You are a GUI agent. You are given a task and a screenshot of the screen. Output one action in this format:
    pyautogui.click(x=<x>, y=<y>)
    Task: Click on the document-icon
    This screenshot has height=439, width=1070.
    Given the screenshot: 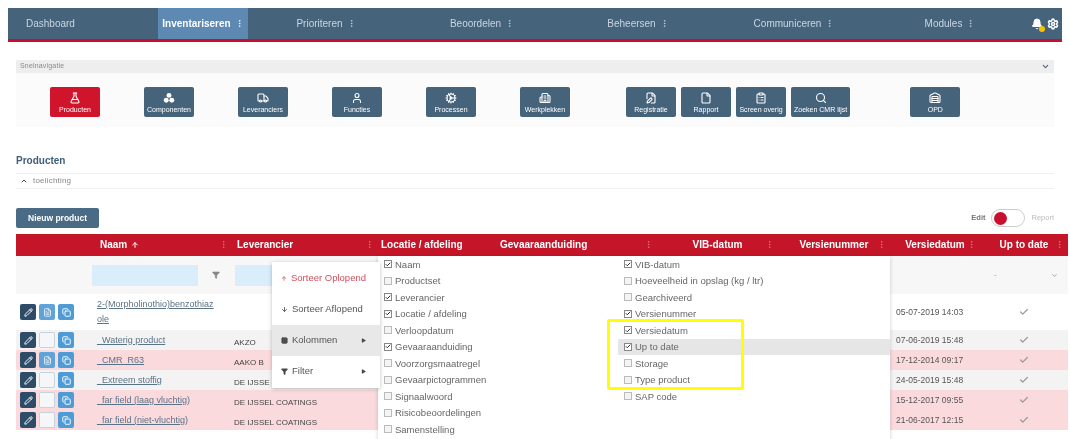 What is the action you would take?
    pyautogui.click(x=47, y=312)
    